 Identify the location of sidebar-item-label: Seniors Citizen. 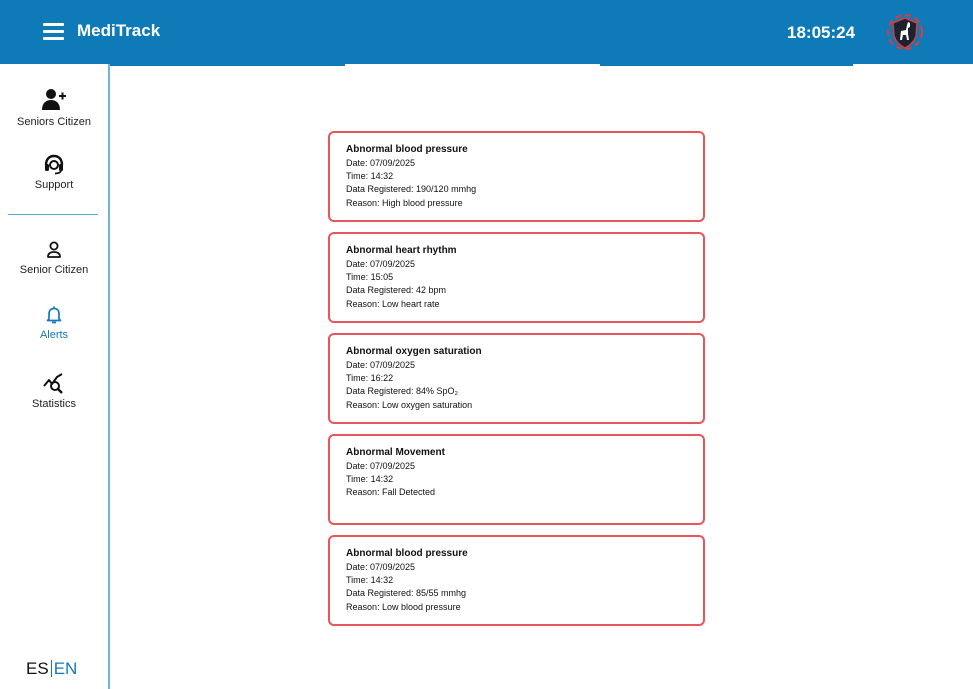
(54, 122).